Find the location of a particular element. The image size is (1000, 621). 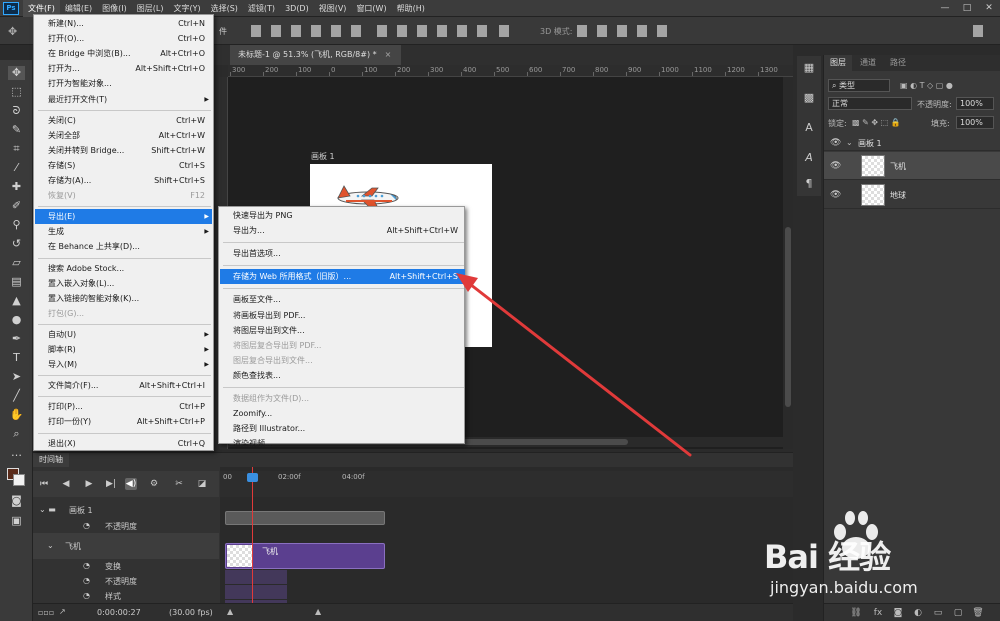

fill-field: 100% is located at coordinates (975, 122).